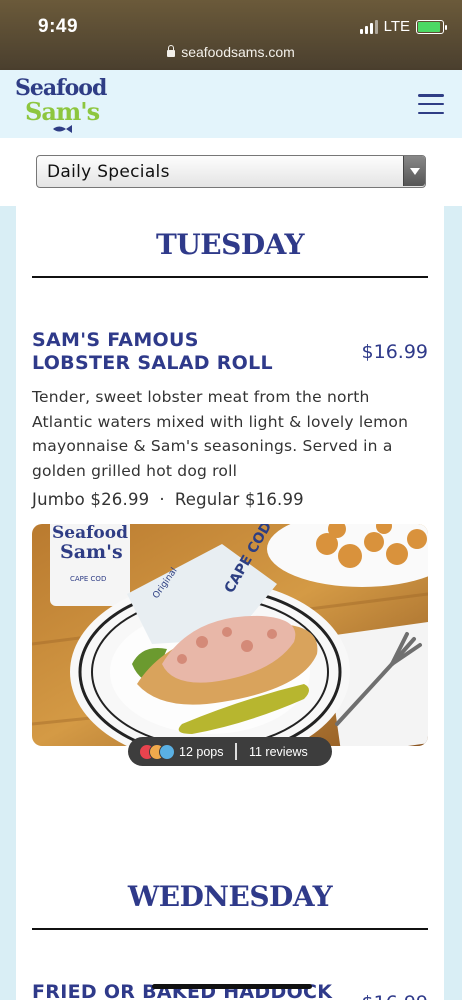 The height and width of the screenshot is (1000, 462). Describe the element at coordinates (278, 752) in the screenshot. I see `reviews-count: 11 reviews` at that location.